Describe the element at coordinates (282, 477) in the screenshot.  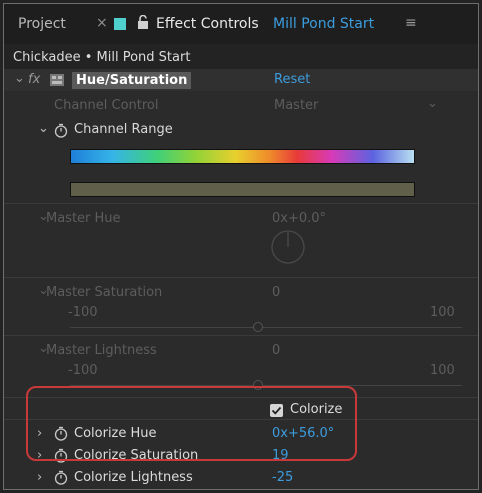
I see `colorize-lightness-value: -25` at that location.